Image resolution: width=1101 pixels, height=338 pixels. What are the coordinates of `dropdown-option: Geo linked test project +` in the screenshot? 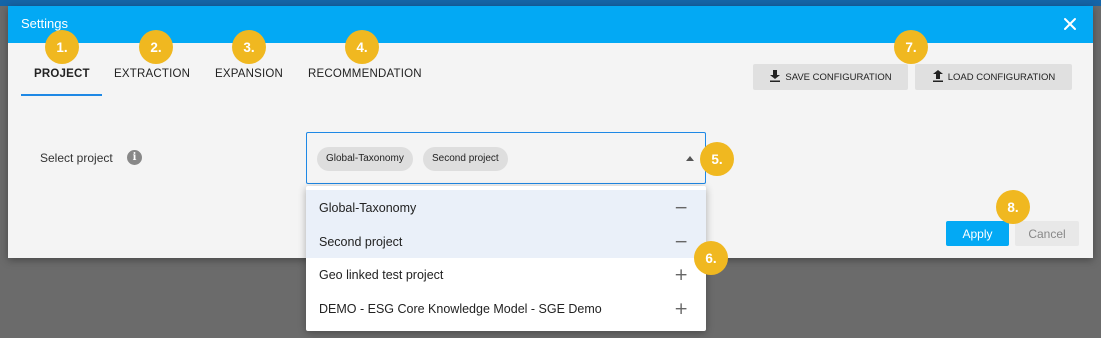 It's located at (506, 274).